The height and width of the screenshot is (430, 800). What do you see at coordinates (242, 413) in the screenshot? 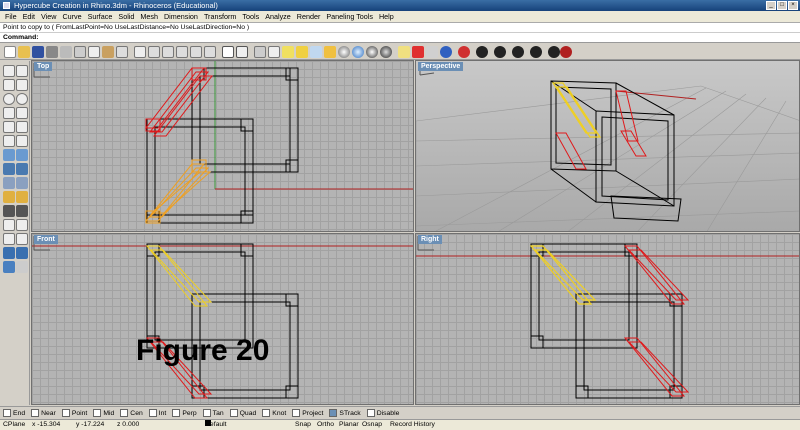
I see `osnap-quad: Quad` at bounding box center [242, 413].